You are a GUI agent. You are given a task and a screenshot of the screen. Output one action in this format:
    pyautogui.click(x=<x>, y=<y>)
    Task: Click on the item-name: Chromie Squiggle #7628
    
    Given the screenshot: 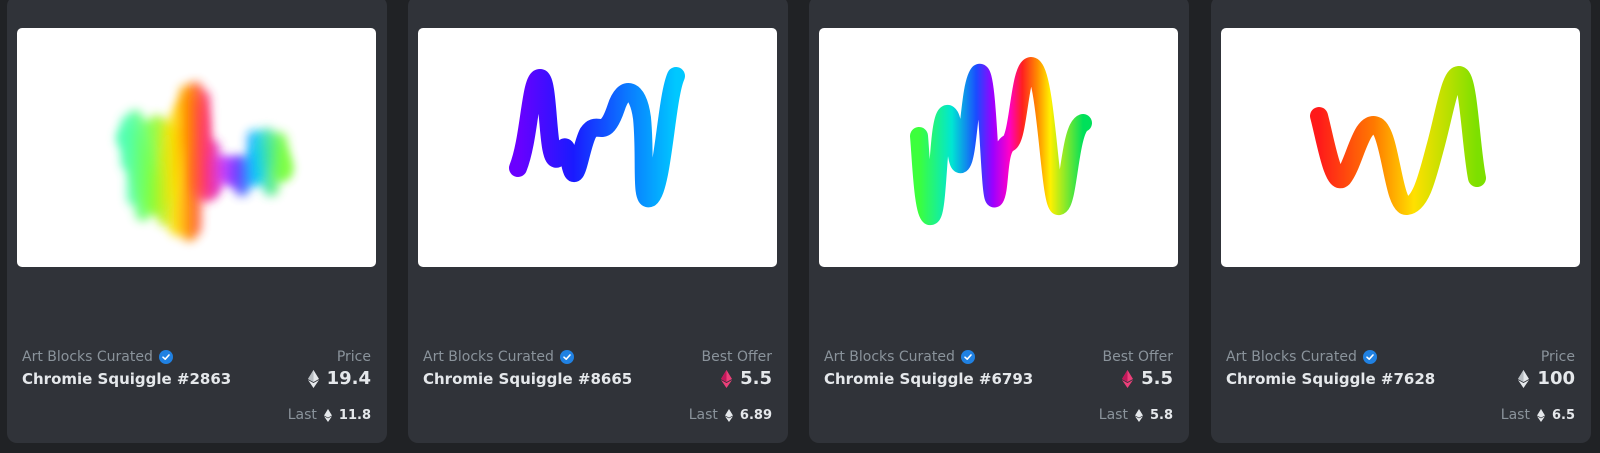 What is the action you would take?
    pyautogui.click(x=1330, y=379)
    